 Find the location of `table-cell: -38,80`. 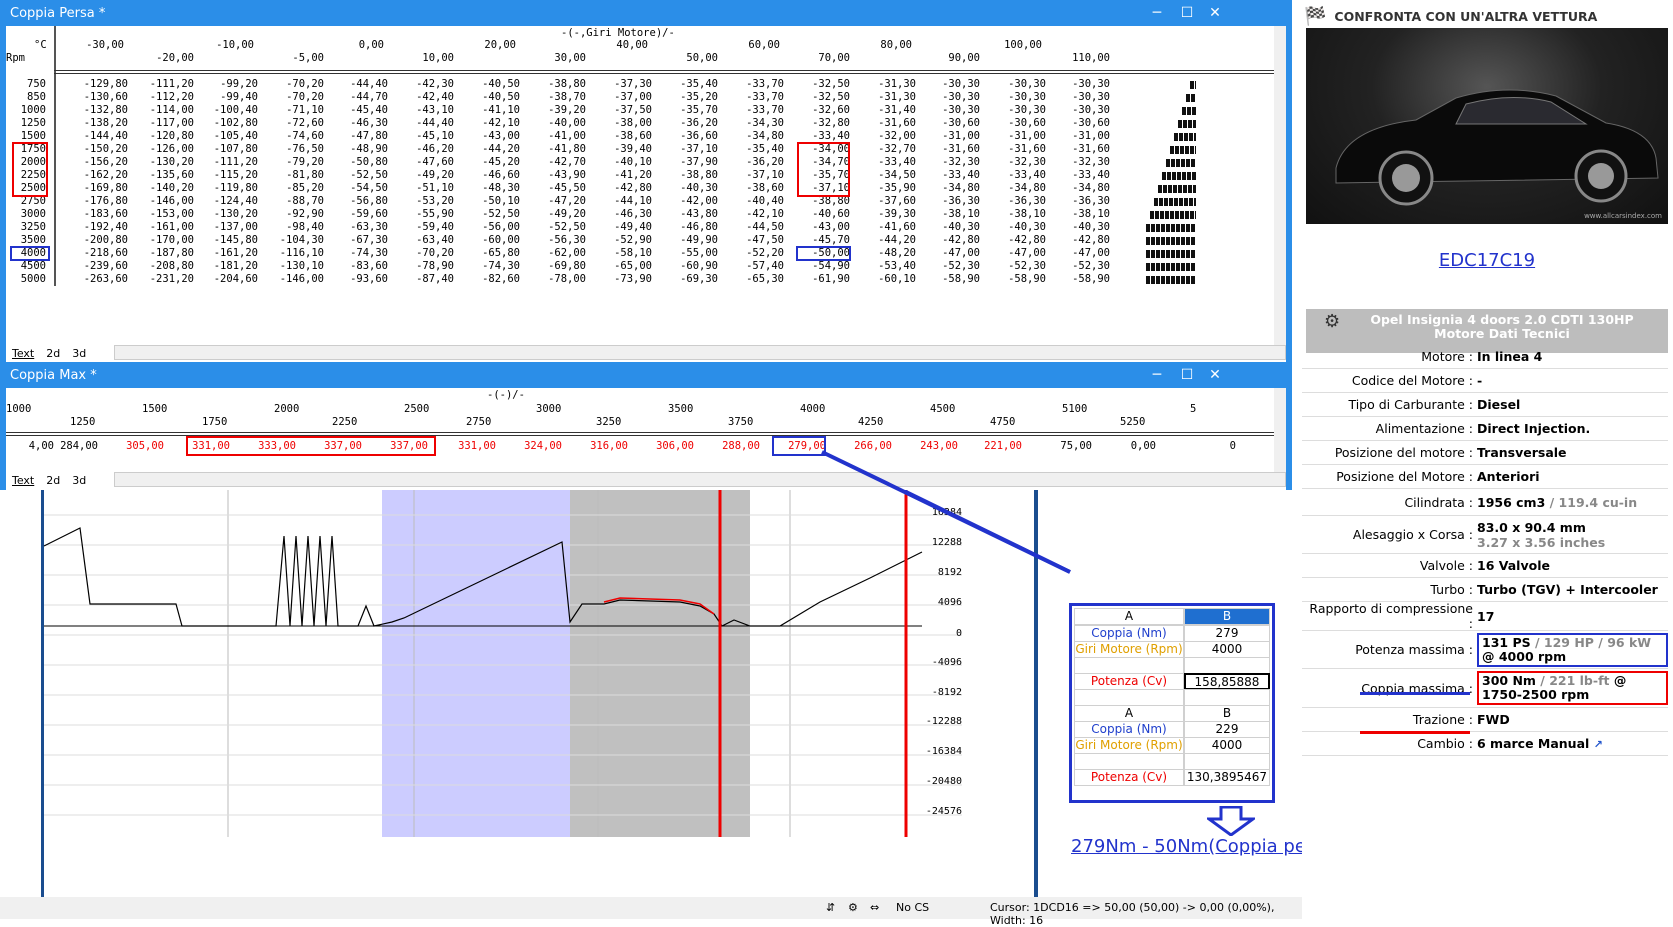

table-cell: -38,80 is located at coordinates (553, 84).